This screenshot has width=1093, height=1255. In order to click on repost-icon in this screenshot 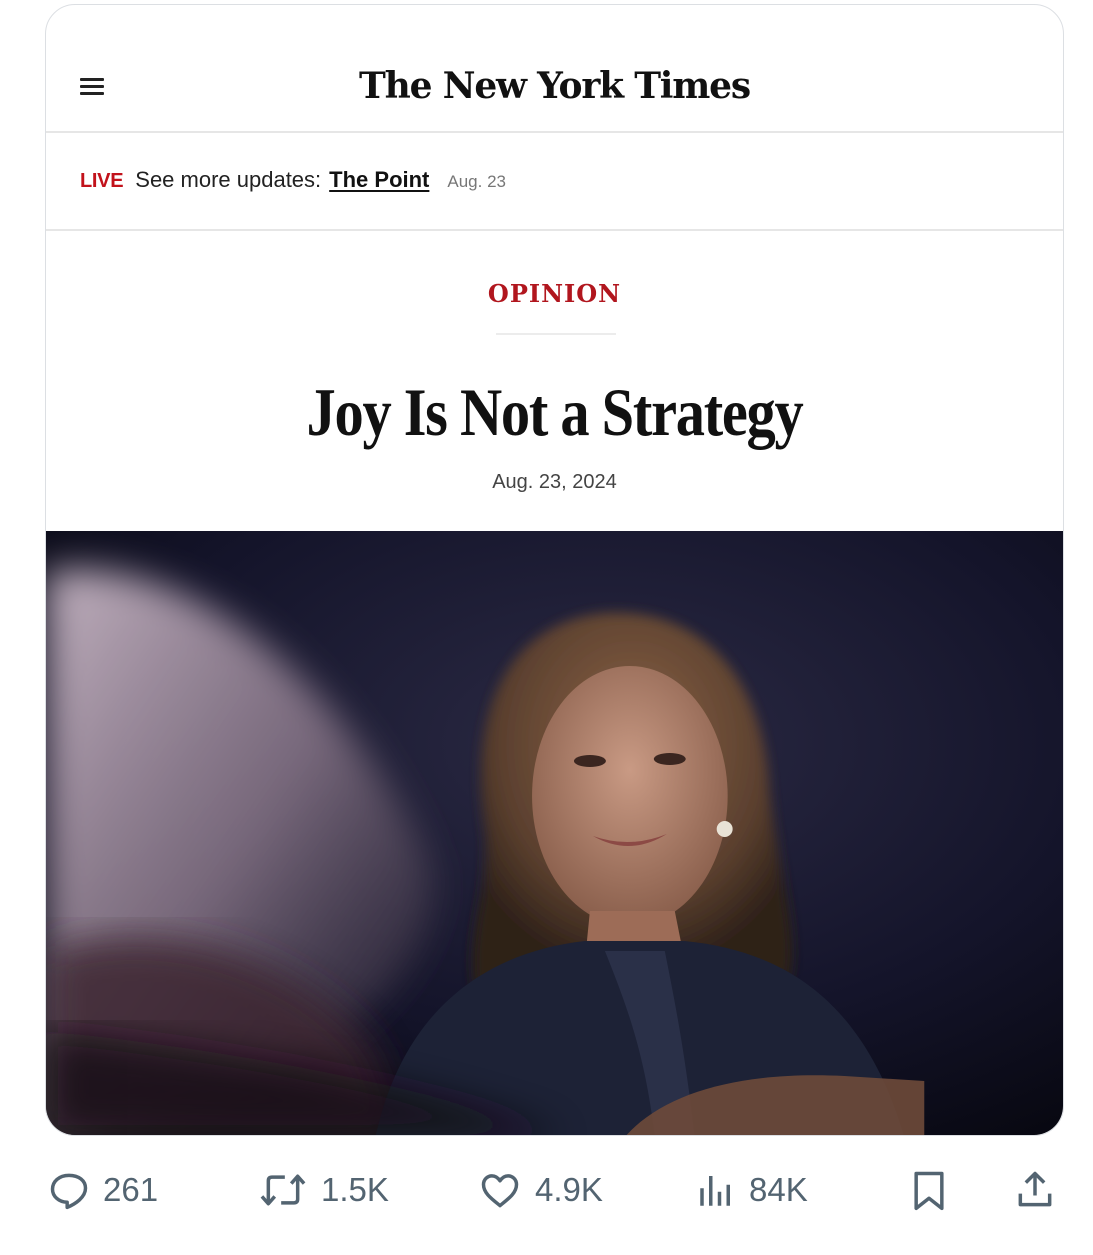, I will do `click(283, 1190)`.